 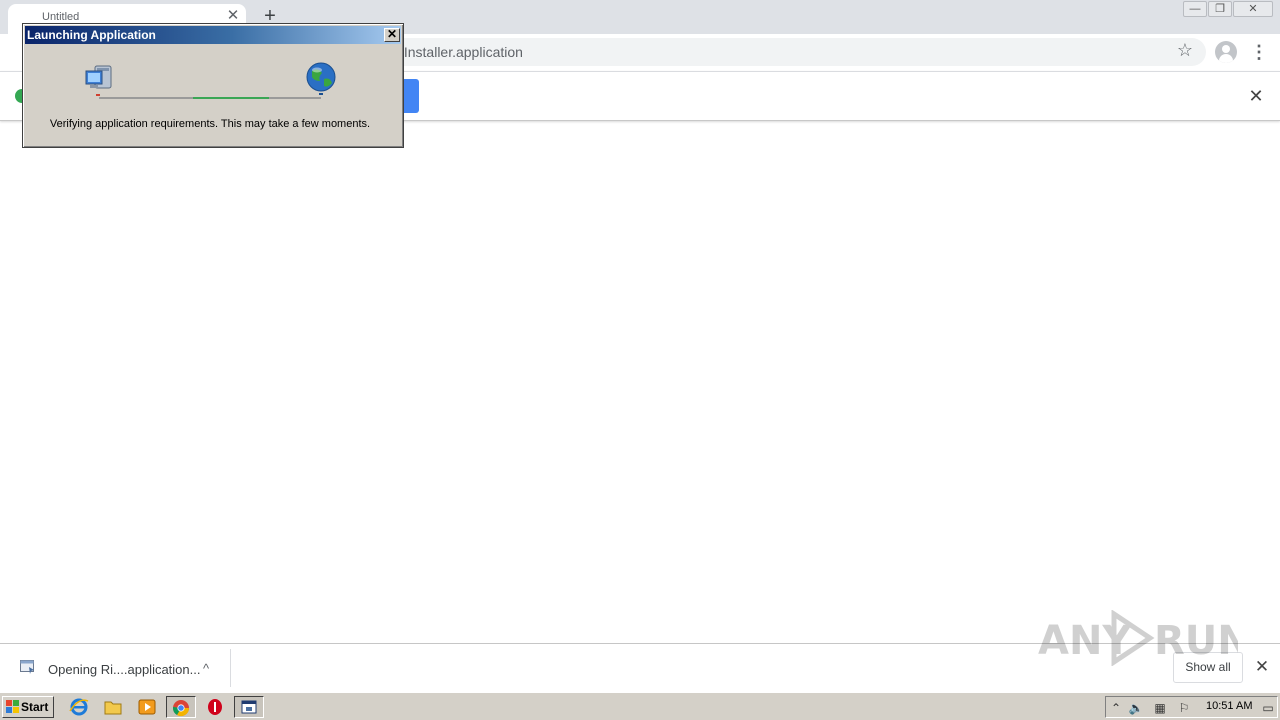 I want to click on windows-flag-icon, so click(x=12, y=706).